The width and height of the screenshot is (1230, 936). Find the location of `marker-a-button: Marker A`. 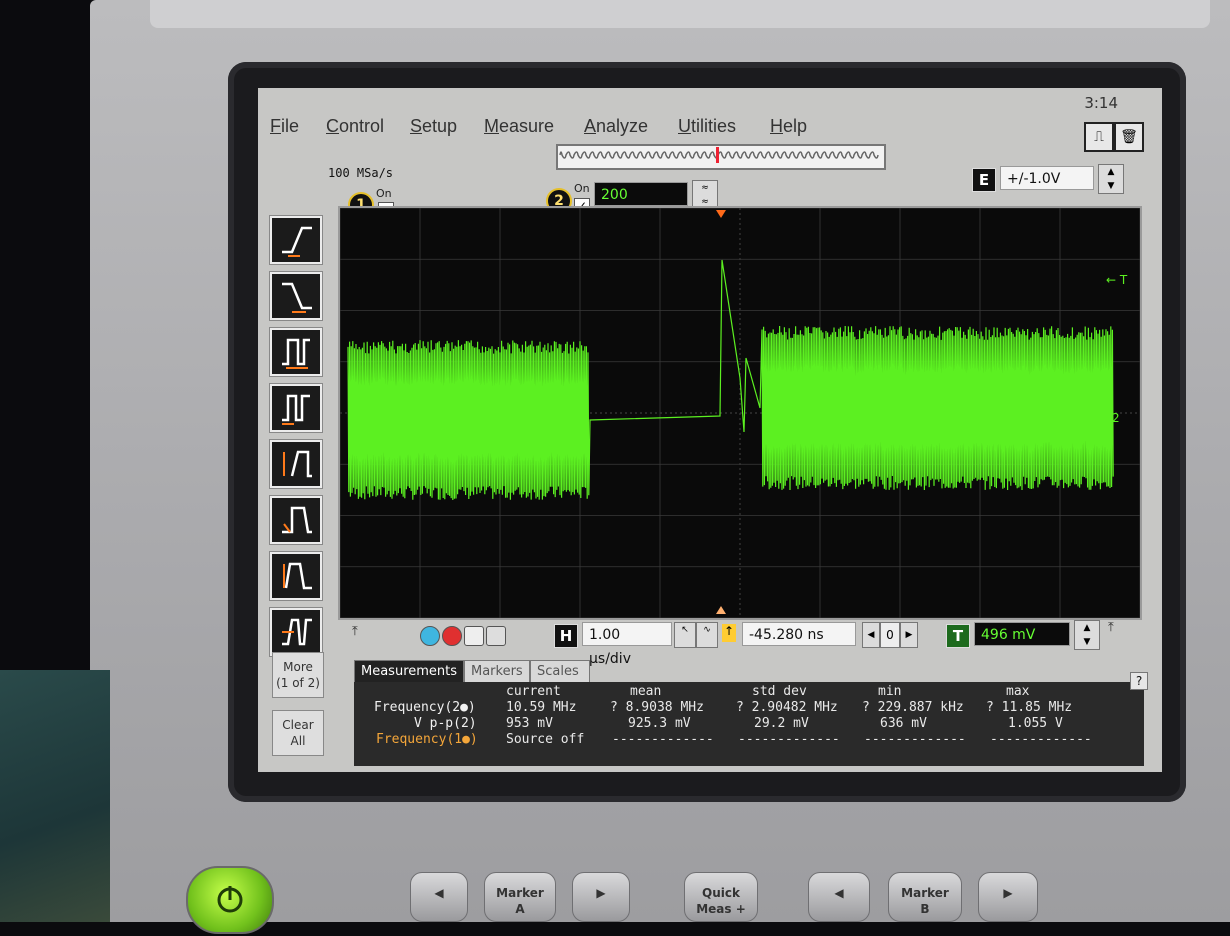

marker-a-button: Marker A is located at coordinates (520, 897).